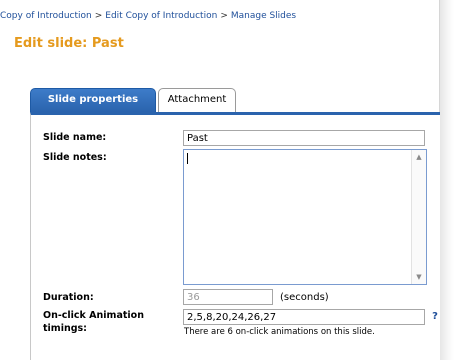 The image size is (454, 360). I want to click on breadcrumb-item-edit-copy: Edit Copy of Introduction, so click(161, 16).